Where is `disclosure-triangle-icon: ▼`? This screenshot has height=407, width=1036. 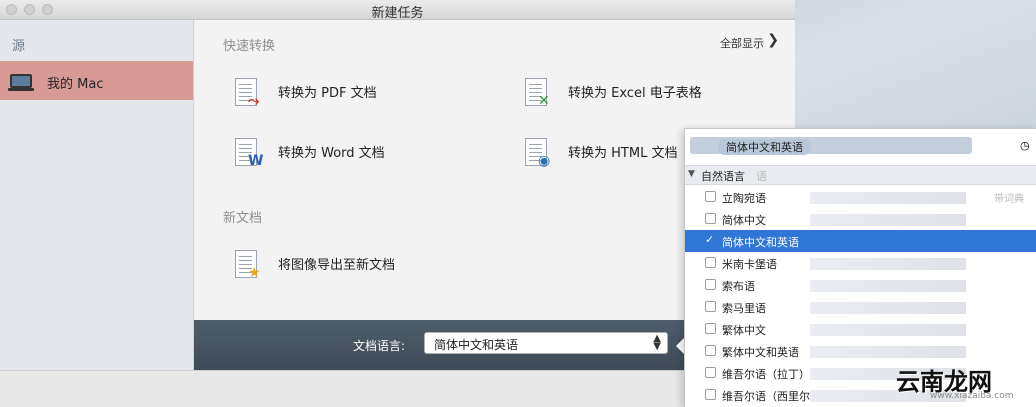 disclosure-triangle-icon: ▼ is located at coordinates (691, 174).